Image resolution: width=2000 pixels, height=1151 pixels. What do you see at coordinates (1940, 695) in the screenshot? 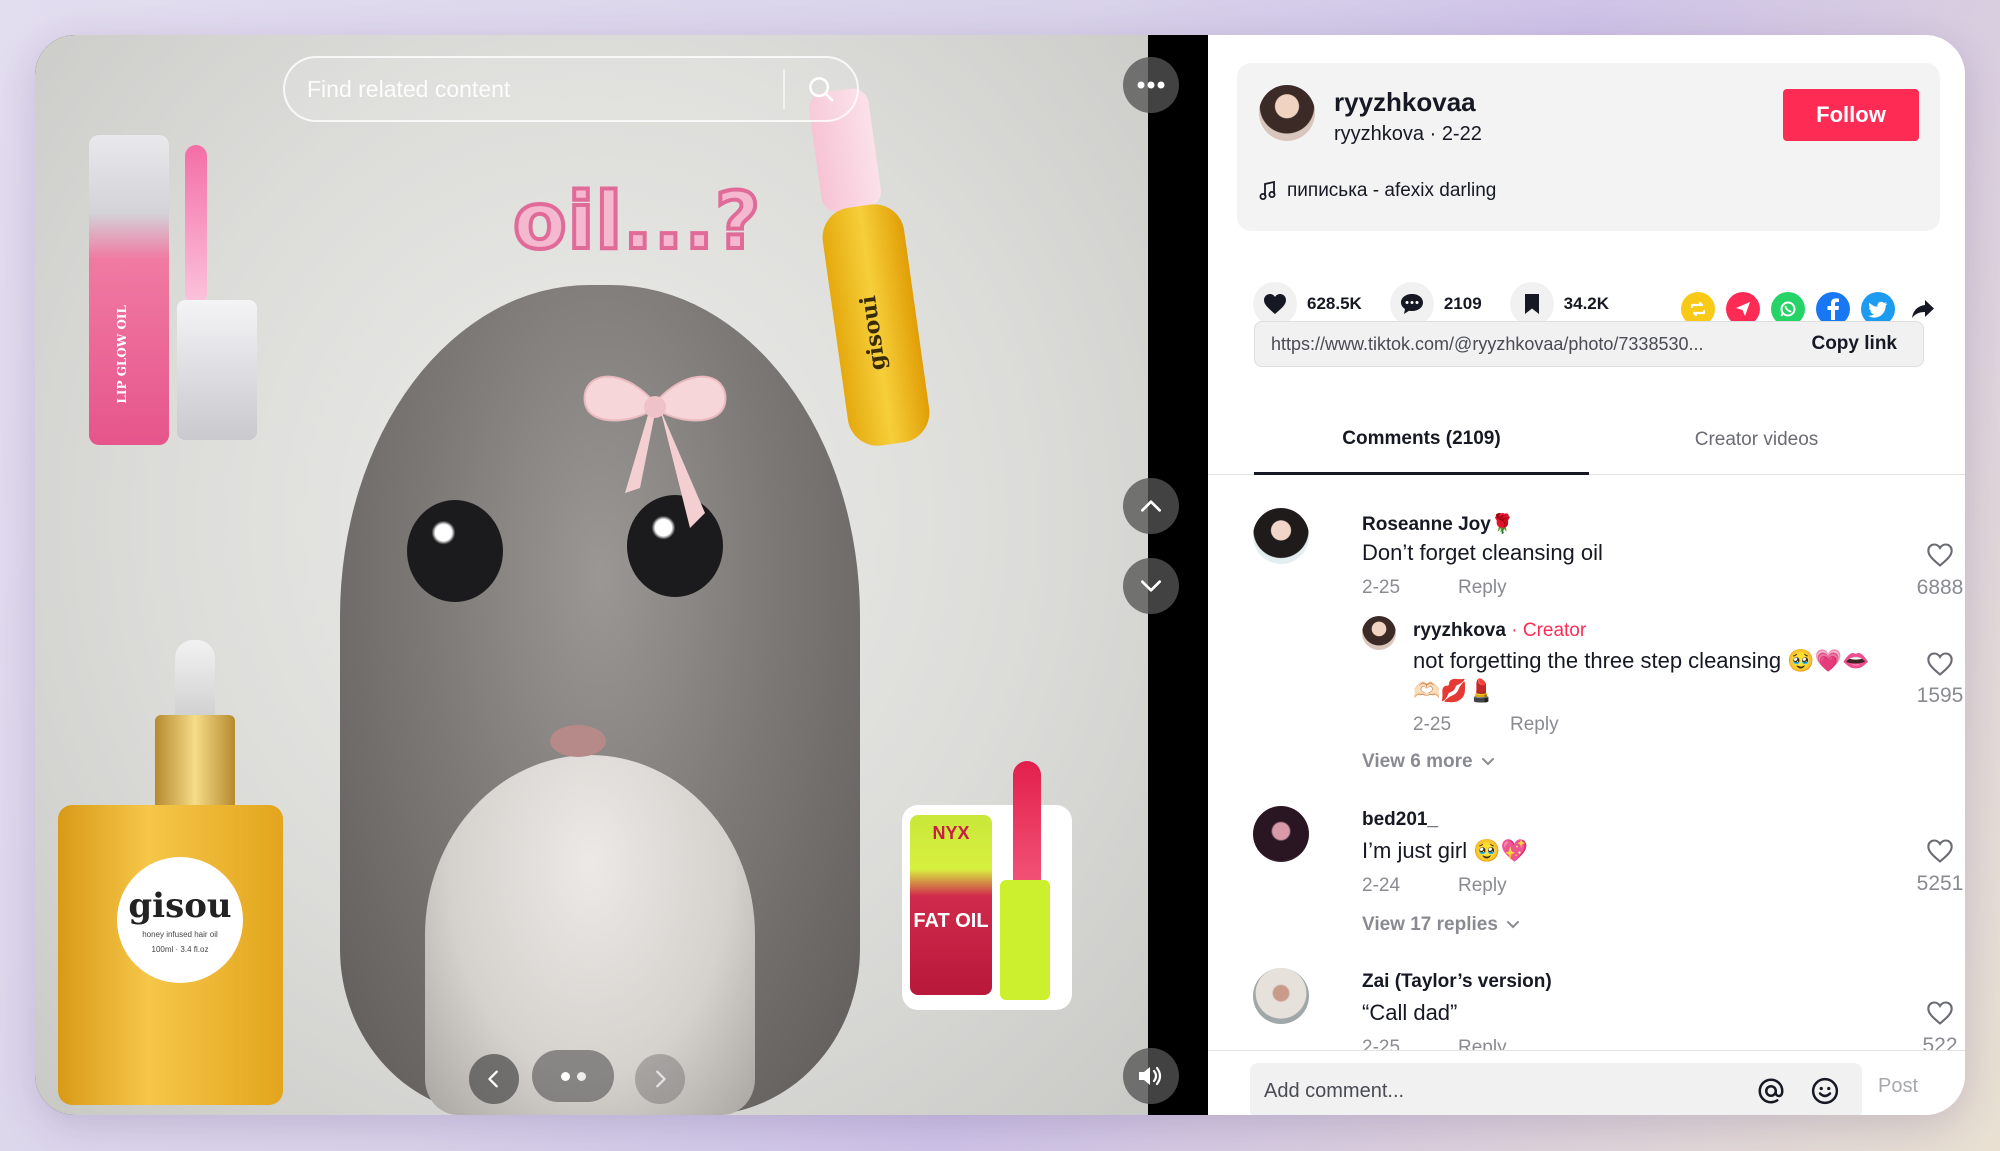
I see `reply-like-count: 1595` at bounding box center [1940, 695].